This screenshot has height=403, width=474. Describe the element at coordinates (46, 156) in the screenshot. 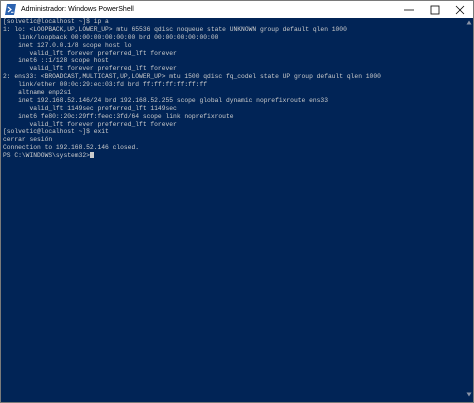

I see `prompt-text: PS C:\WINDOWS\system32>` at that location.